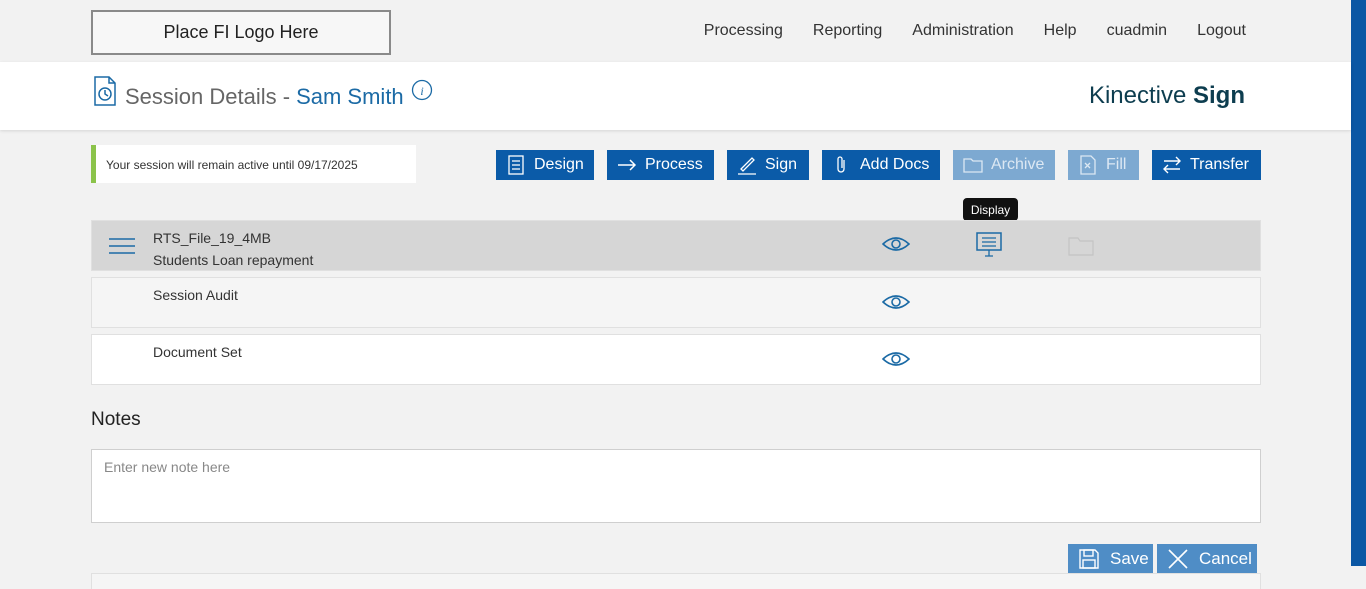 This screenshot has height=589, width=1366. I want to click on nav-logout: Logout, so click(1221, 31).